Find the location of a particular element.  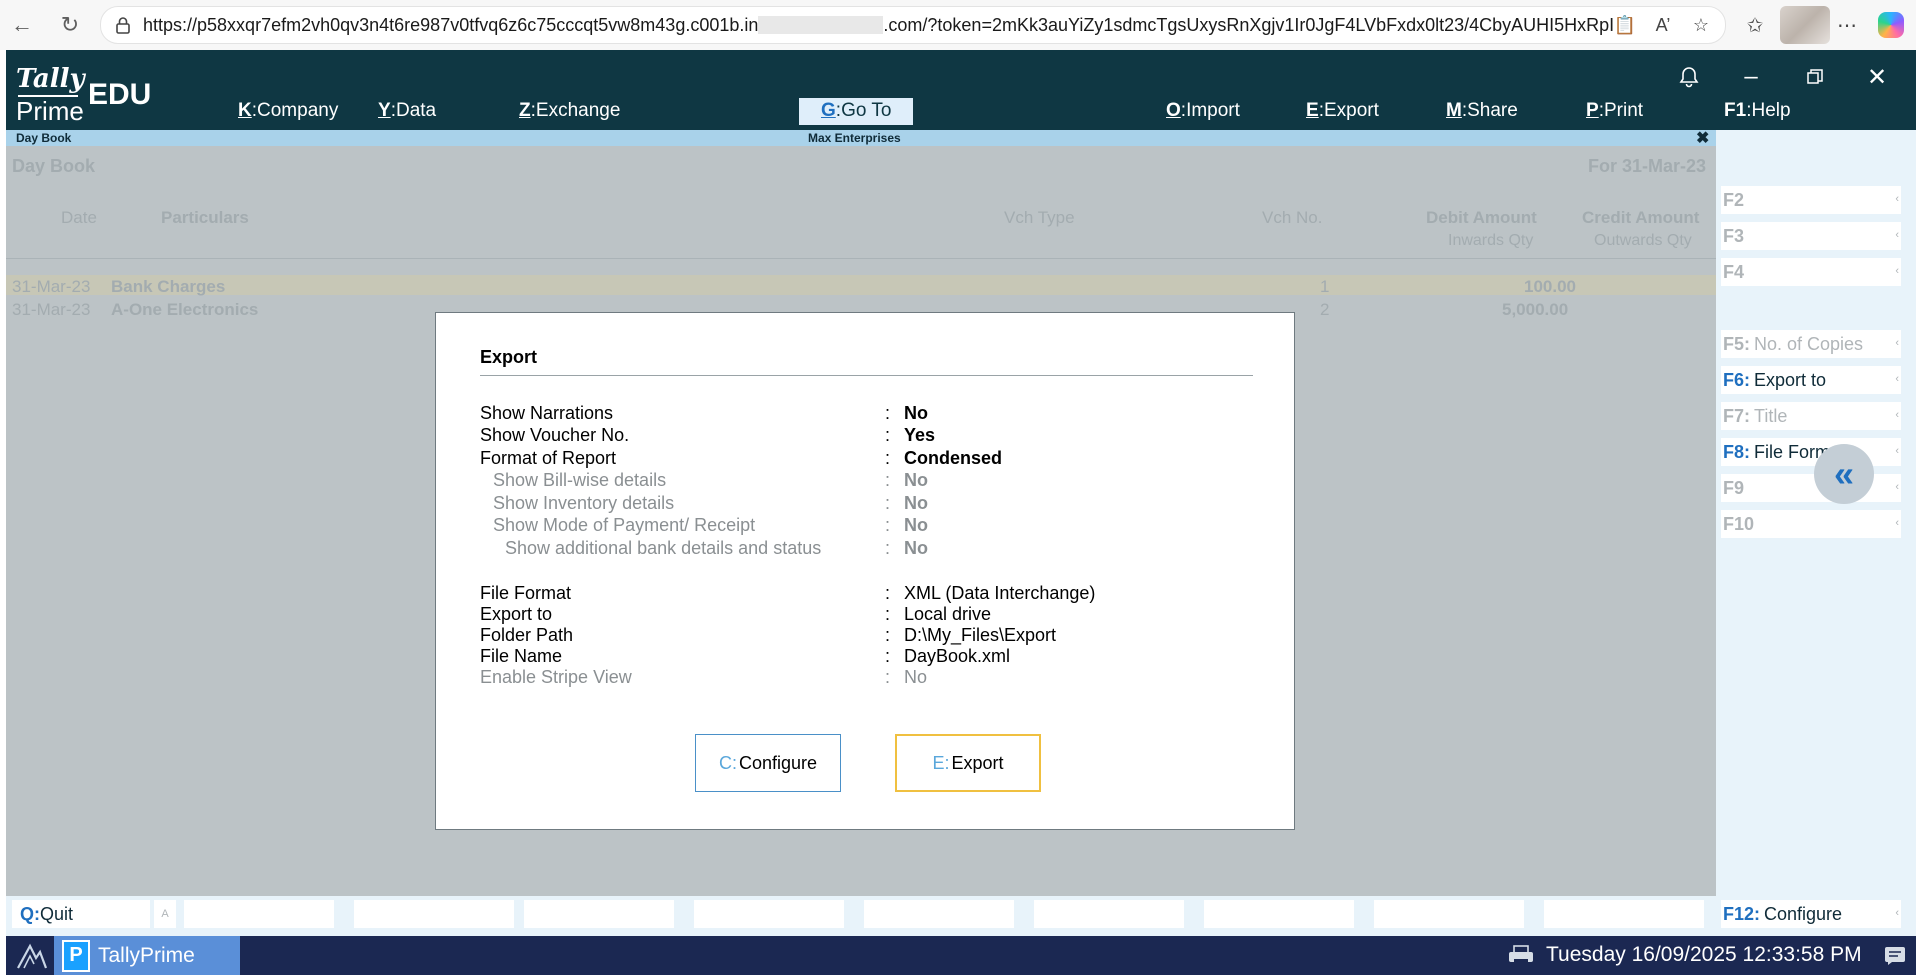

taskbar-app-label: TallyPrime is located at coordinates (146, 955).